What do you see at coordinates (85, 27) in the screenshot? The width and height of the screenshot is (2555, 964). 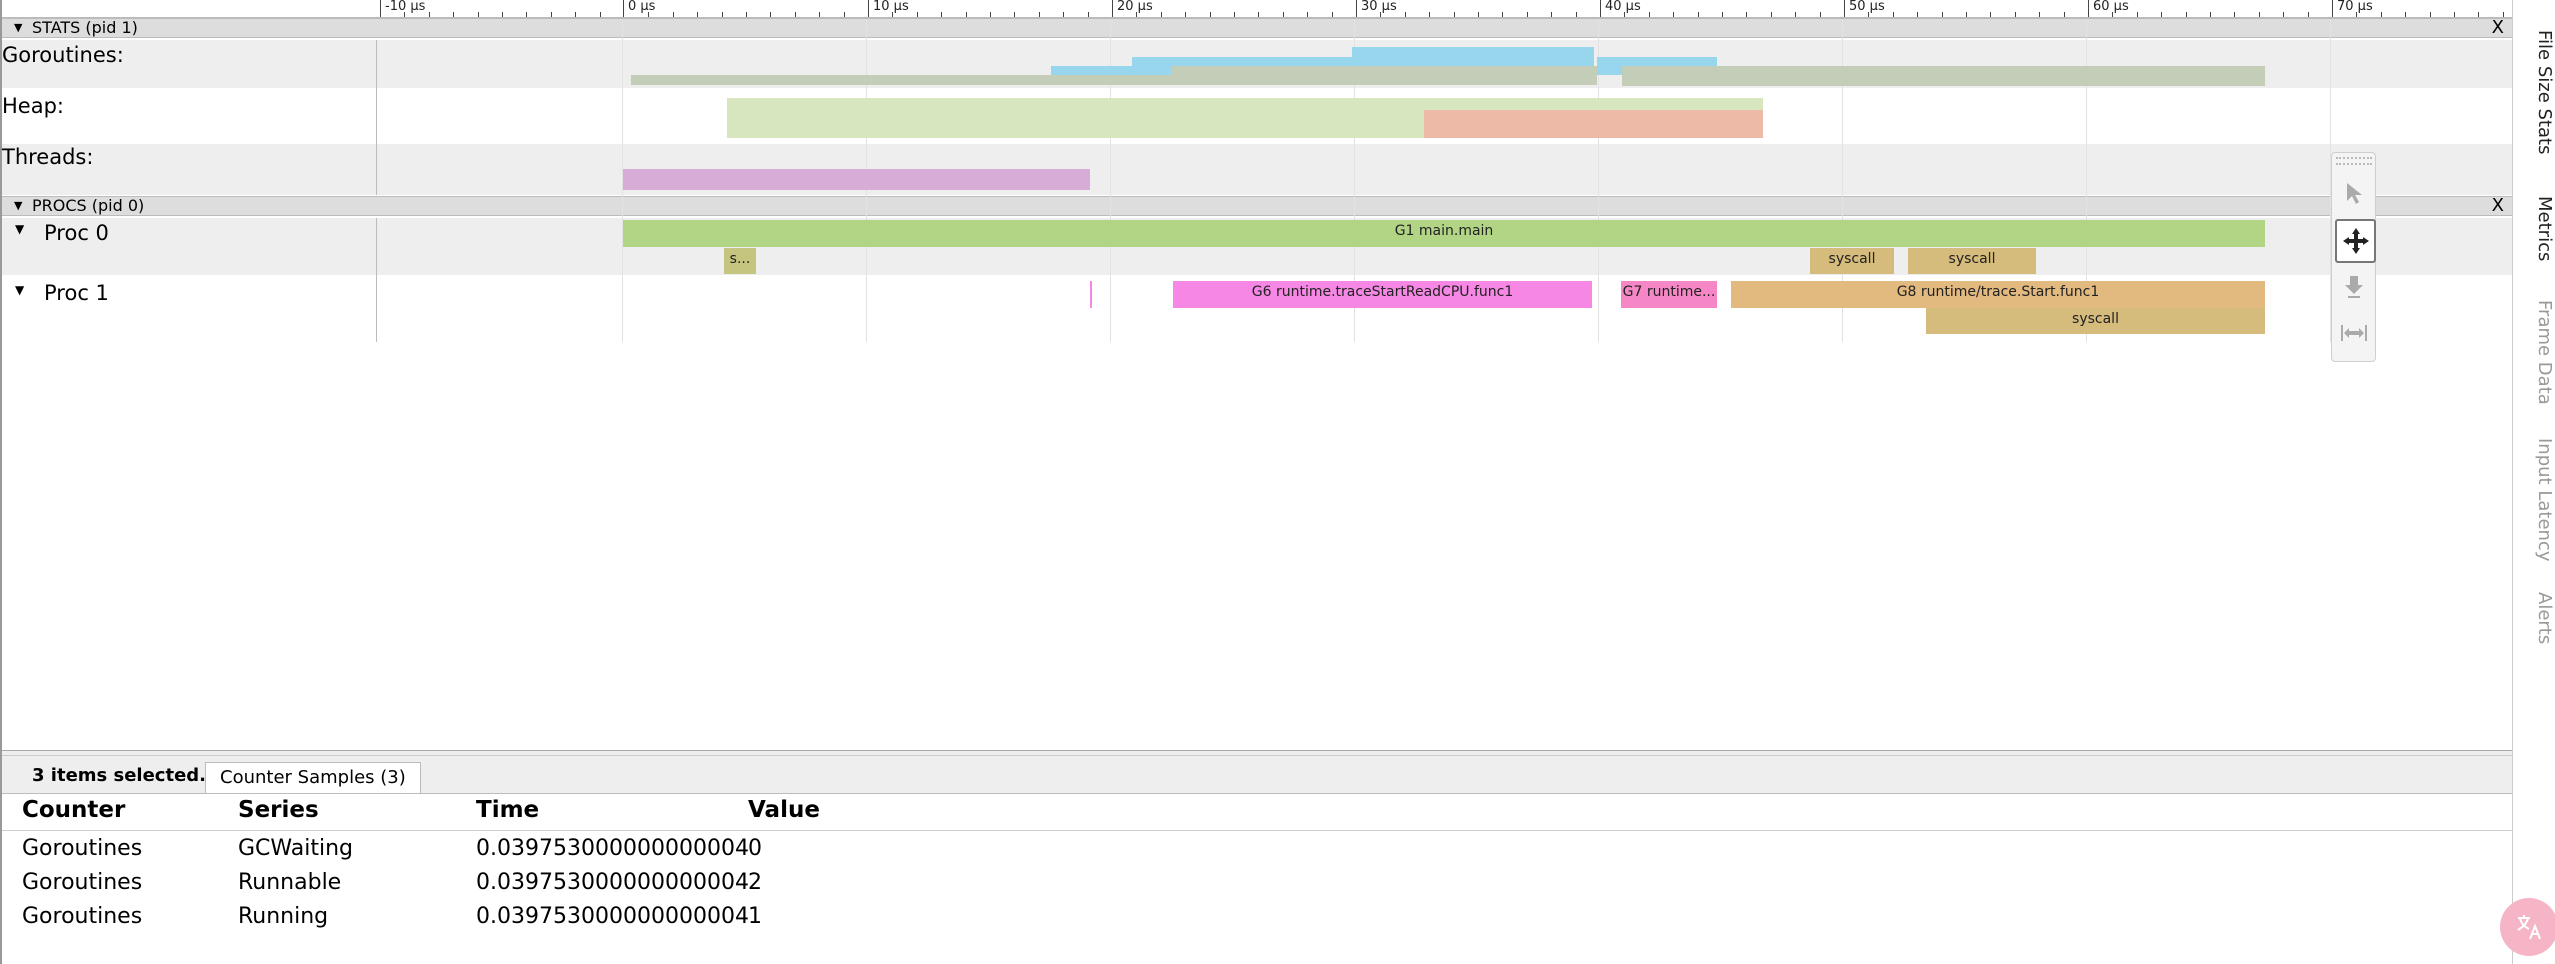 I see `stats-section-title: STATS (pid 1)` at bounding box center [85, 27].